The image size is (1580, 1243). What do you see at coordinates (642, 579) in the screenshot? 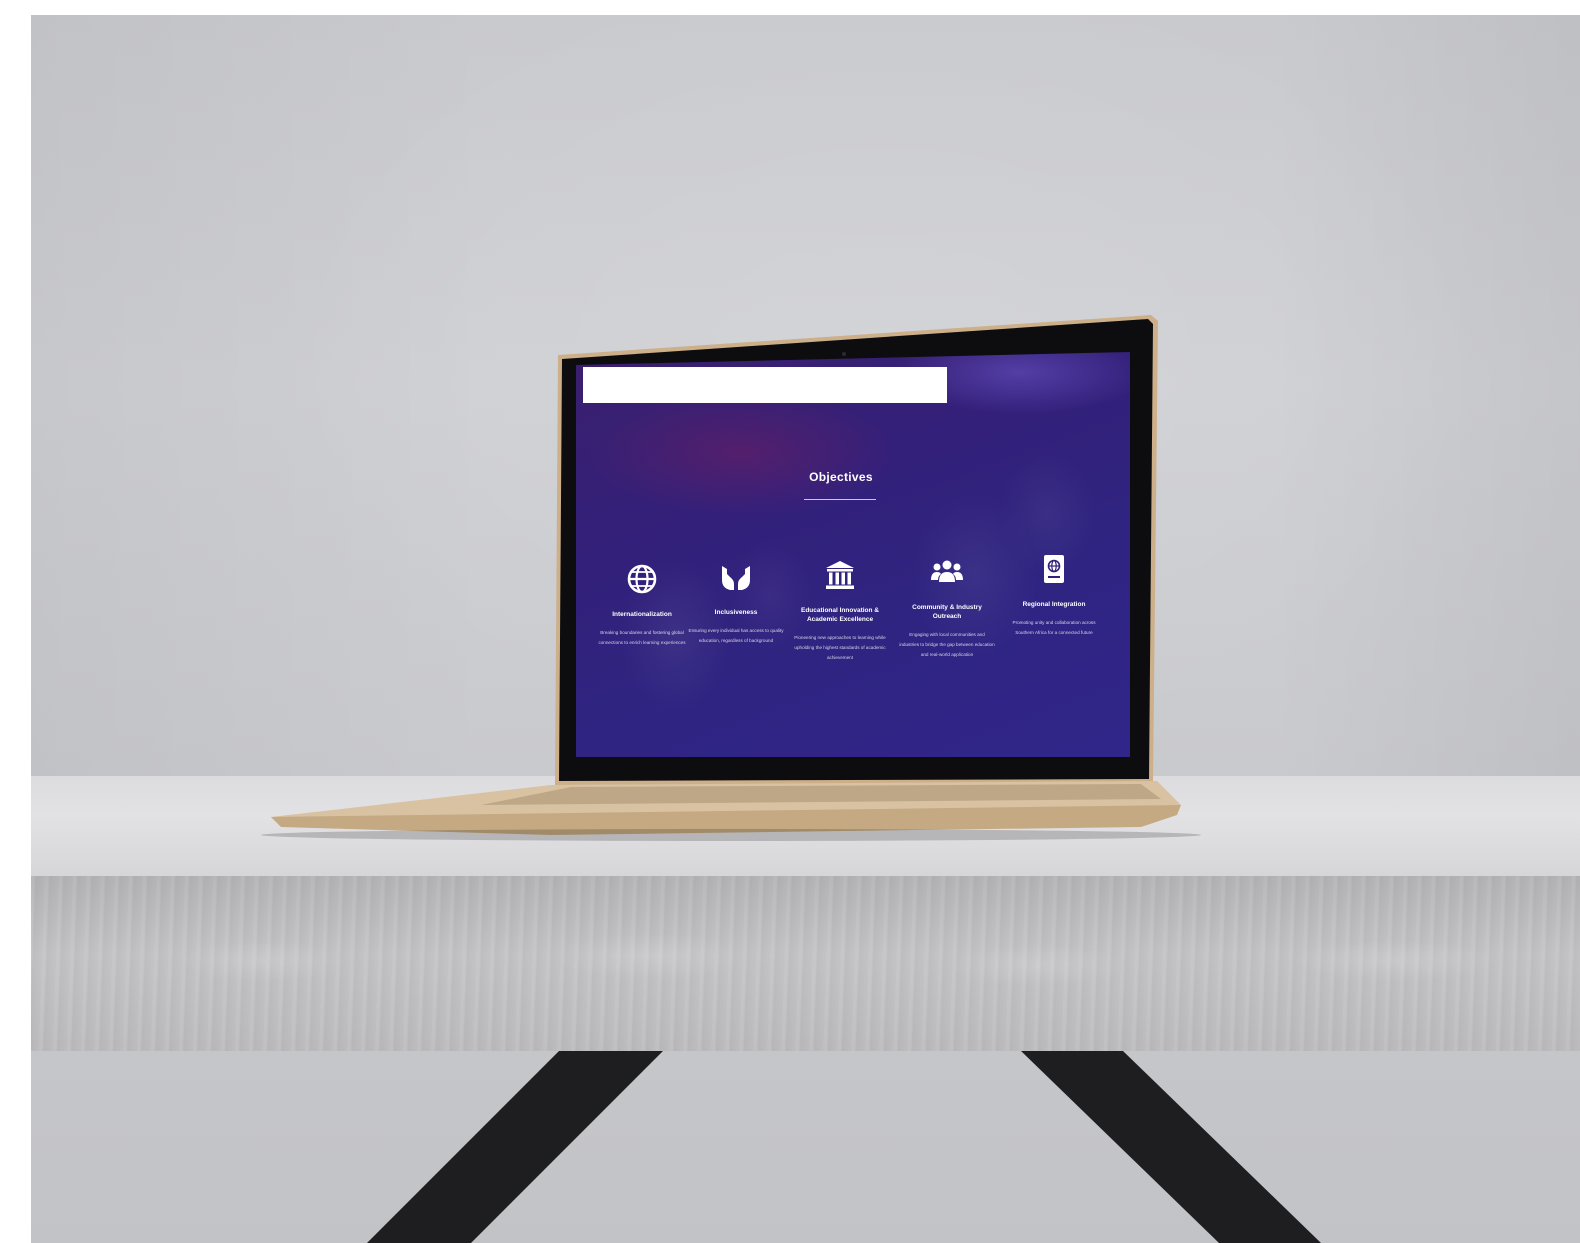
I see `globe-icon` at bounding box center [642, 579].